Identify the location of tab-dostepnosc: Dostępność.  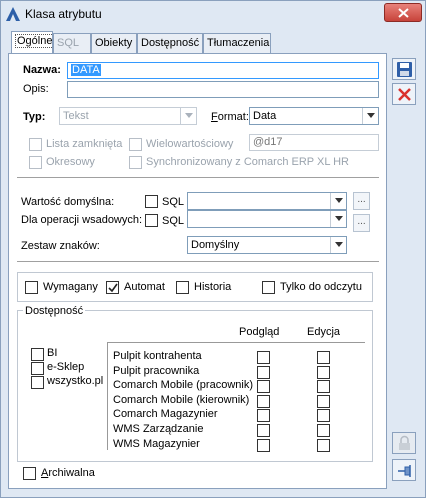
(170, 43).